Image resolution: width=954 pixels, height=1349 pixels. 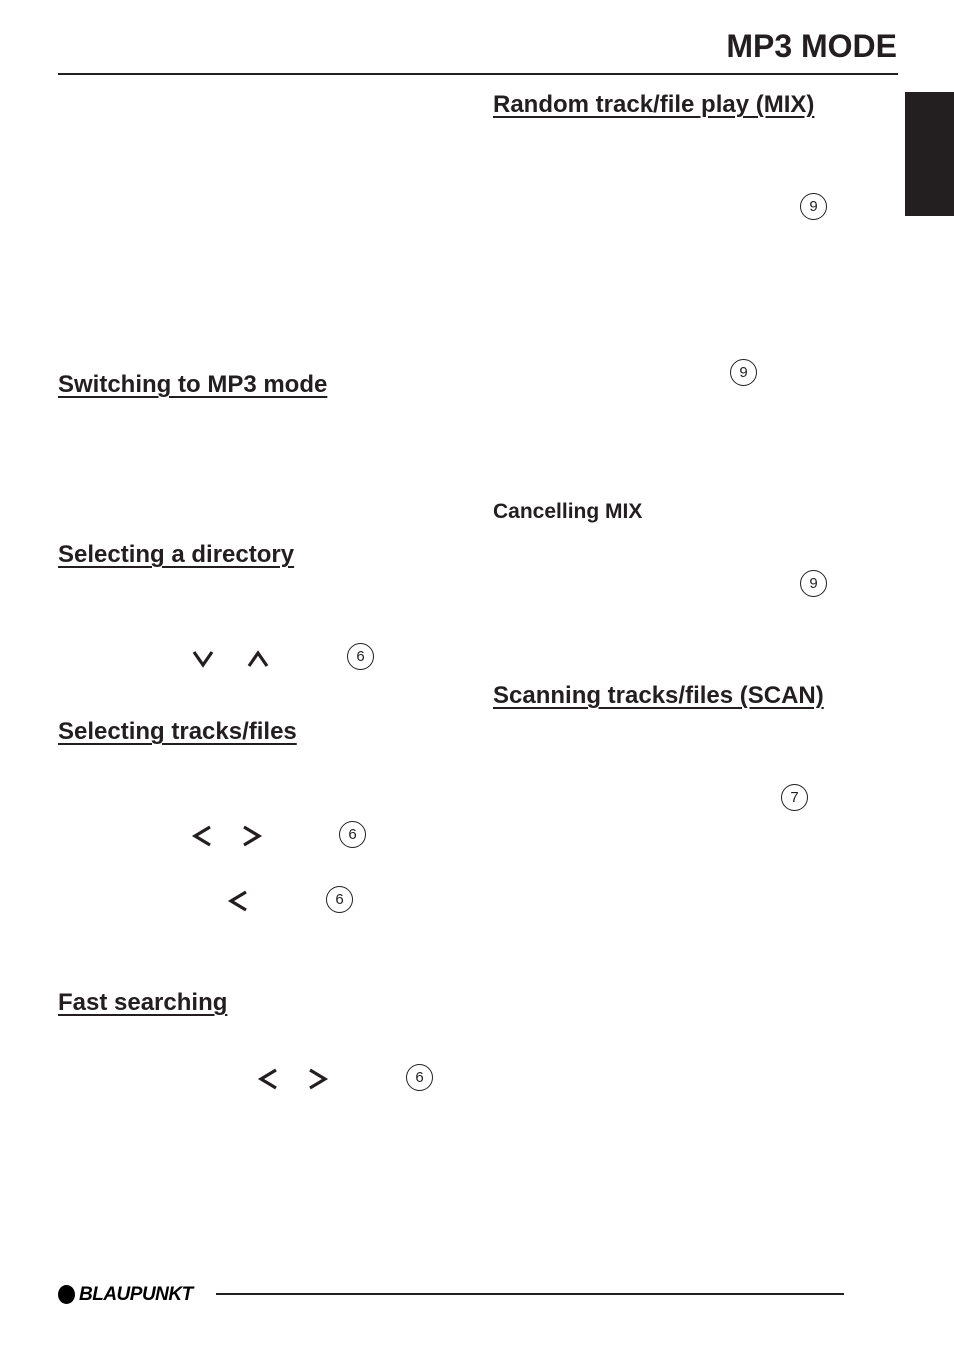 I want to click on heading-selecting-directory: Selecting a directory, so click(x=176, y=554).